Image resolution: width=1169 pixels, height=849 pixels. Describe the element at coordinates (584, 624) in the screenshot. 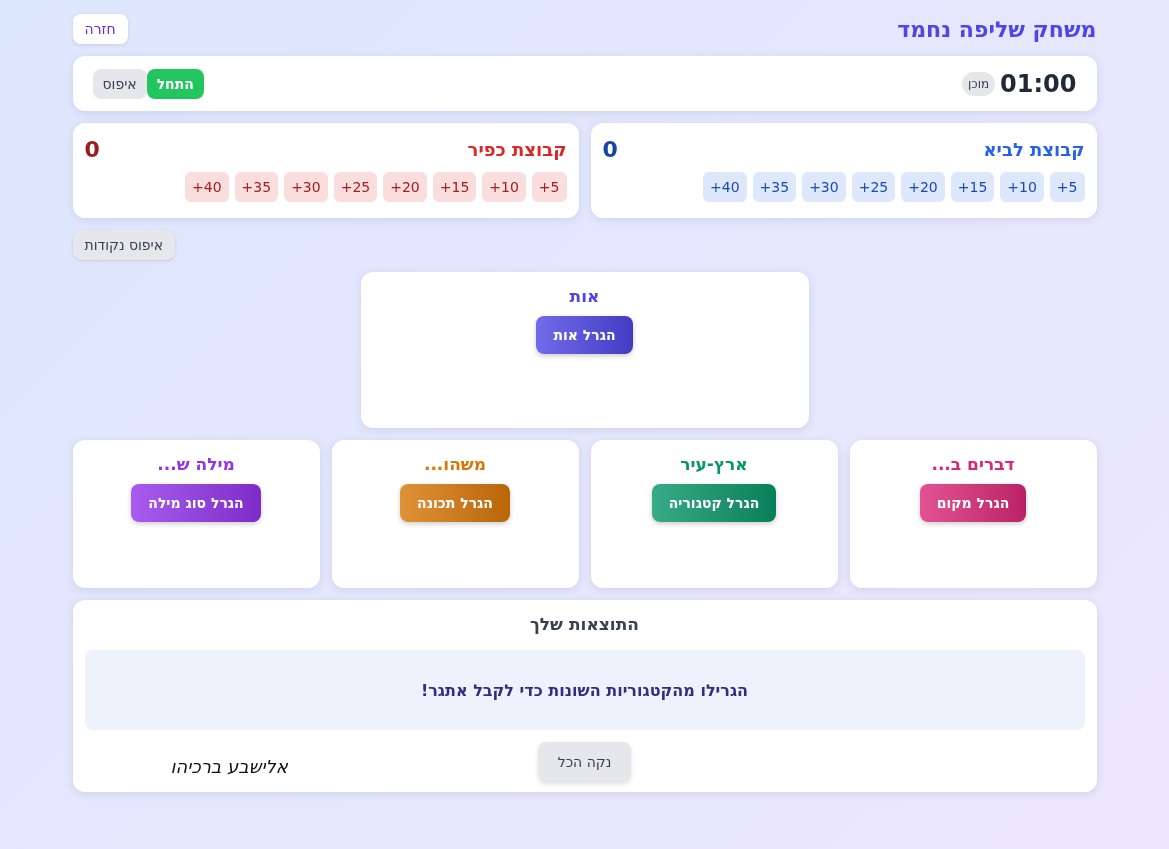

I see `results-title: התוצאות שלך` at that location.